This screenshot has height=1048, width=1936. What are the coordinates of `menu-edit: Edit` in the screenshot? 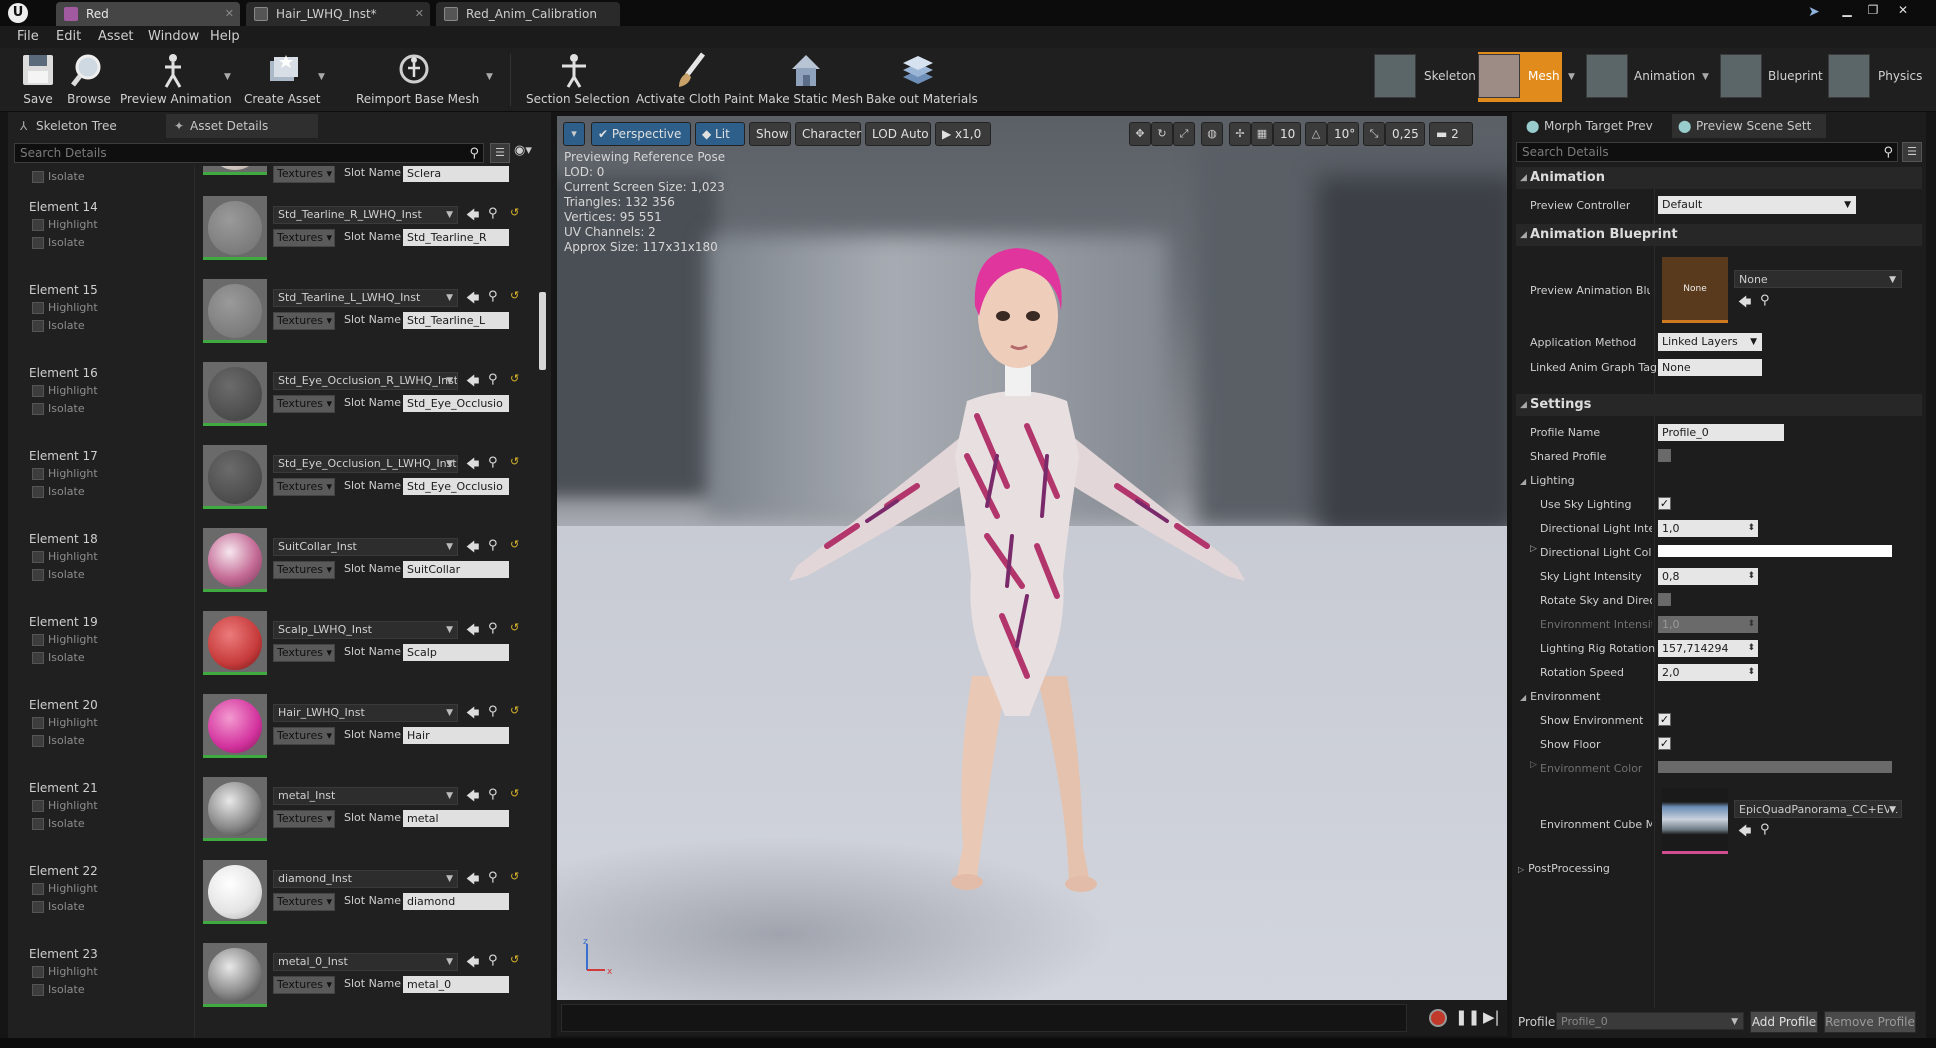 It's located at (68, 37).